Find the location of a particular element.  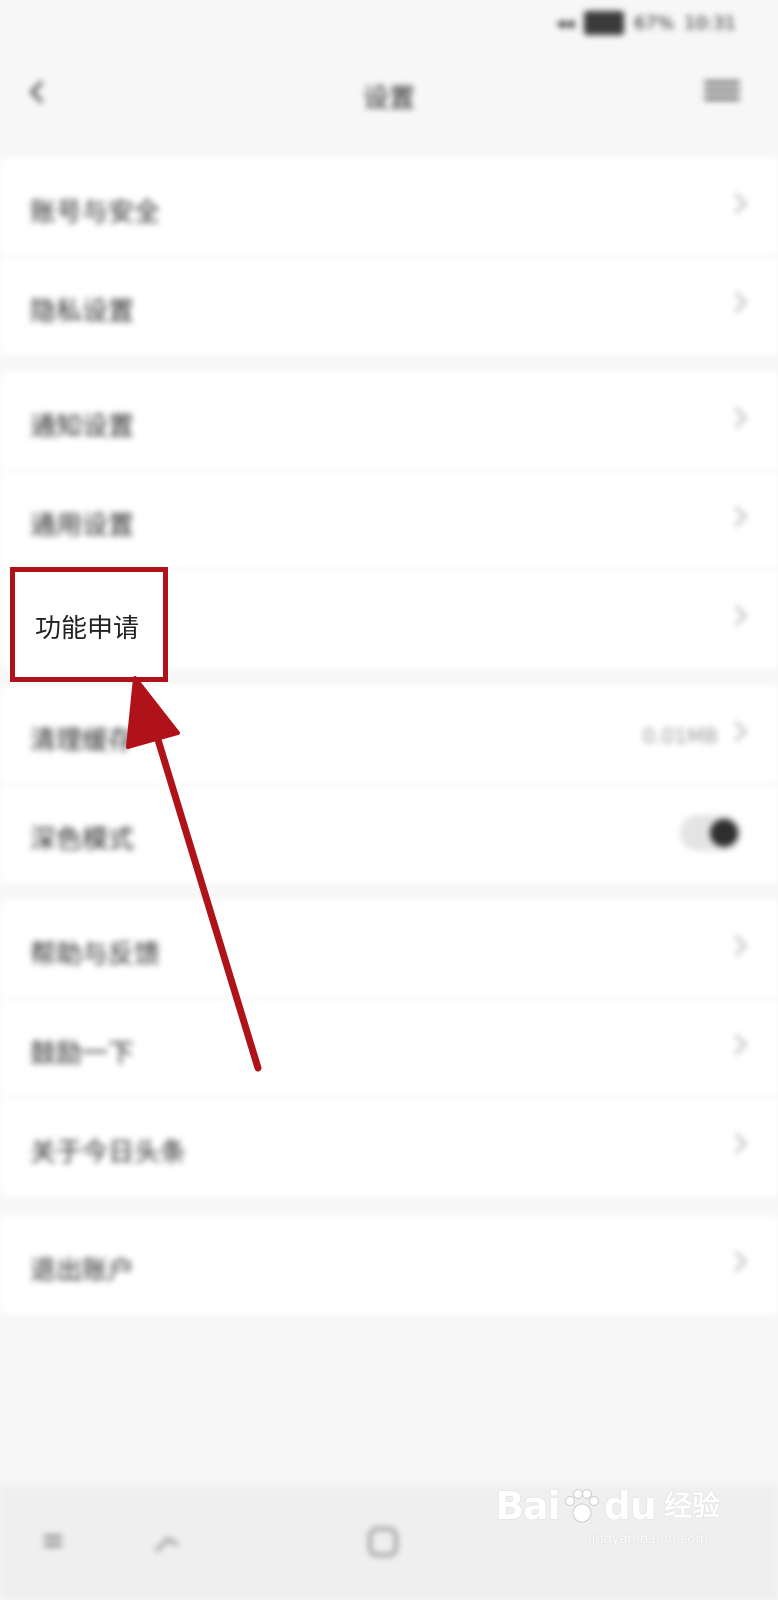

settings-group-account: 账号与安全 隐私设置 is located at coordinates (389, 256).